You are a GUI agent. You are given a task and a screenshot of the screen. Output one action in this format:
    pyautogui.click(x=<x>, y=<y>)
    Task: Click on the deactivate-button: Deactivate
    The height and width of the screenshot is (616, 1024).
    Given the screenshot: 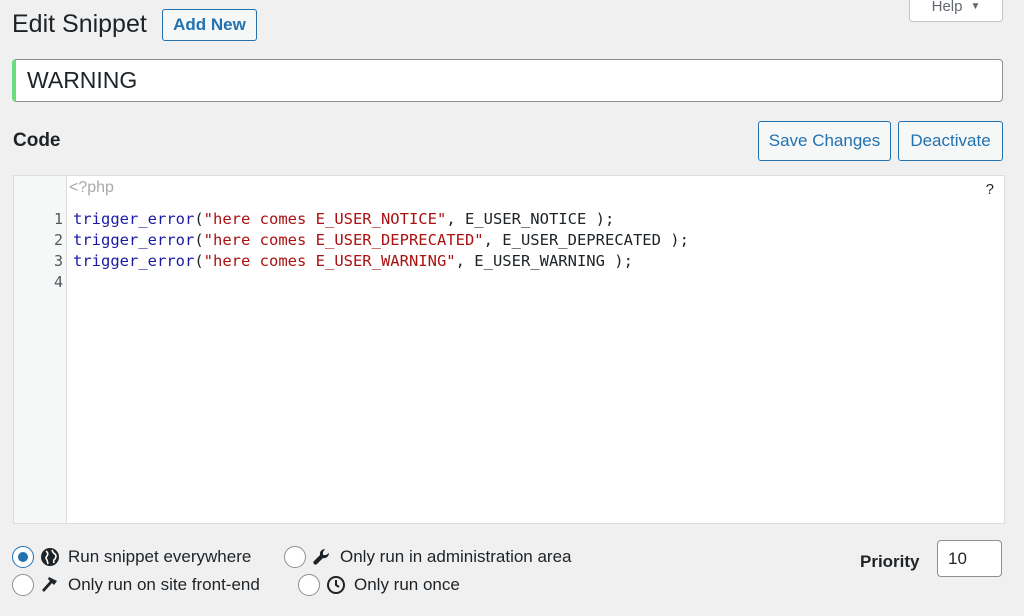 What is the action you would take?
    pyautogui.click(x=950, y=141)
    